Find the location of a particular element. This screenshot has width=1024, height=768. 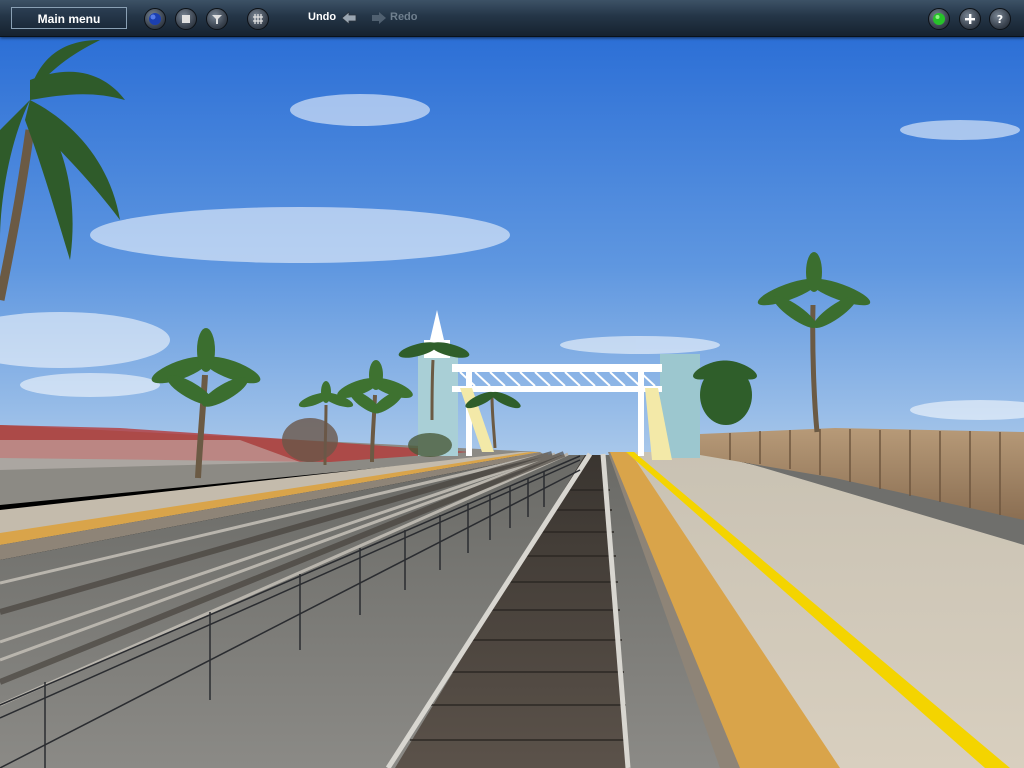

globe-icon is located at coordinates (155, 19).